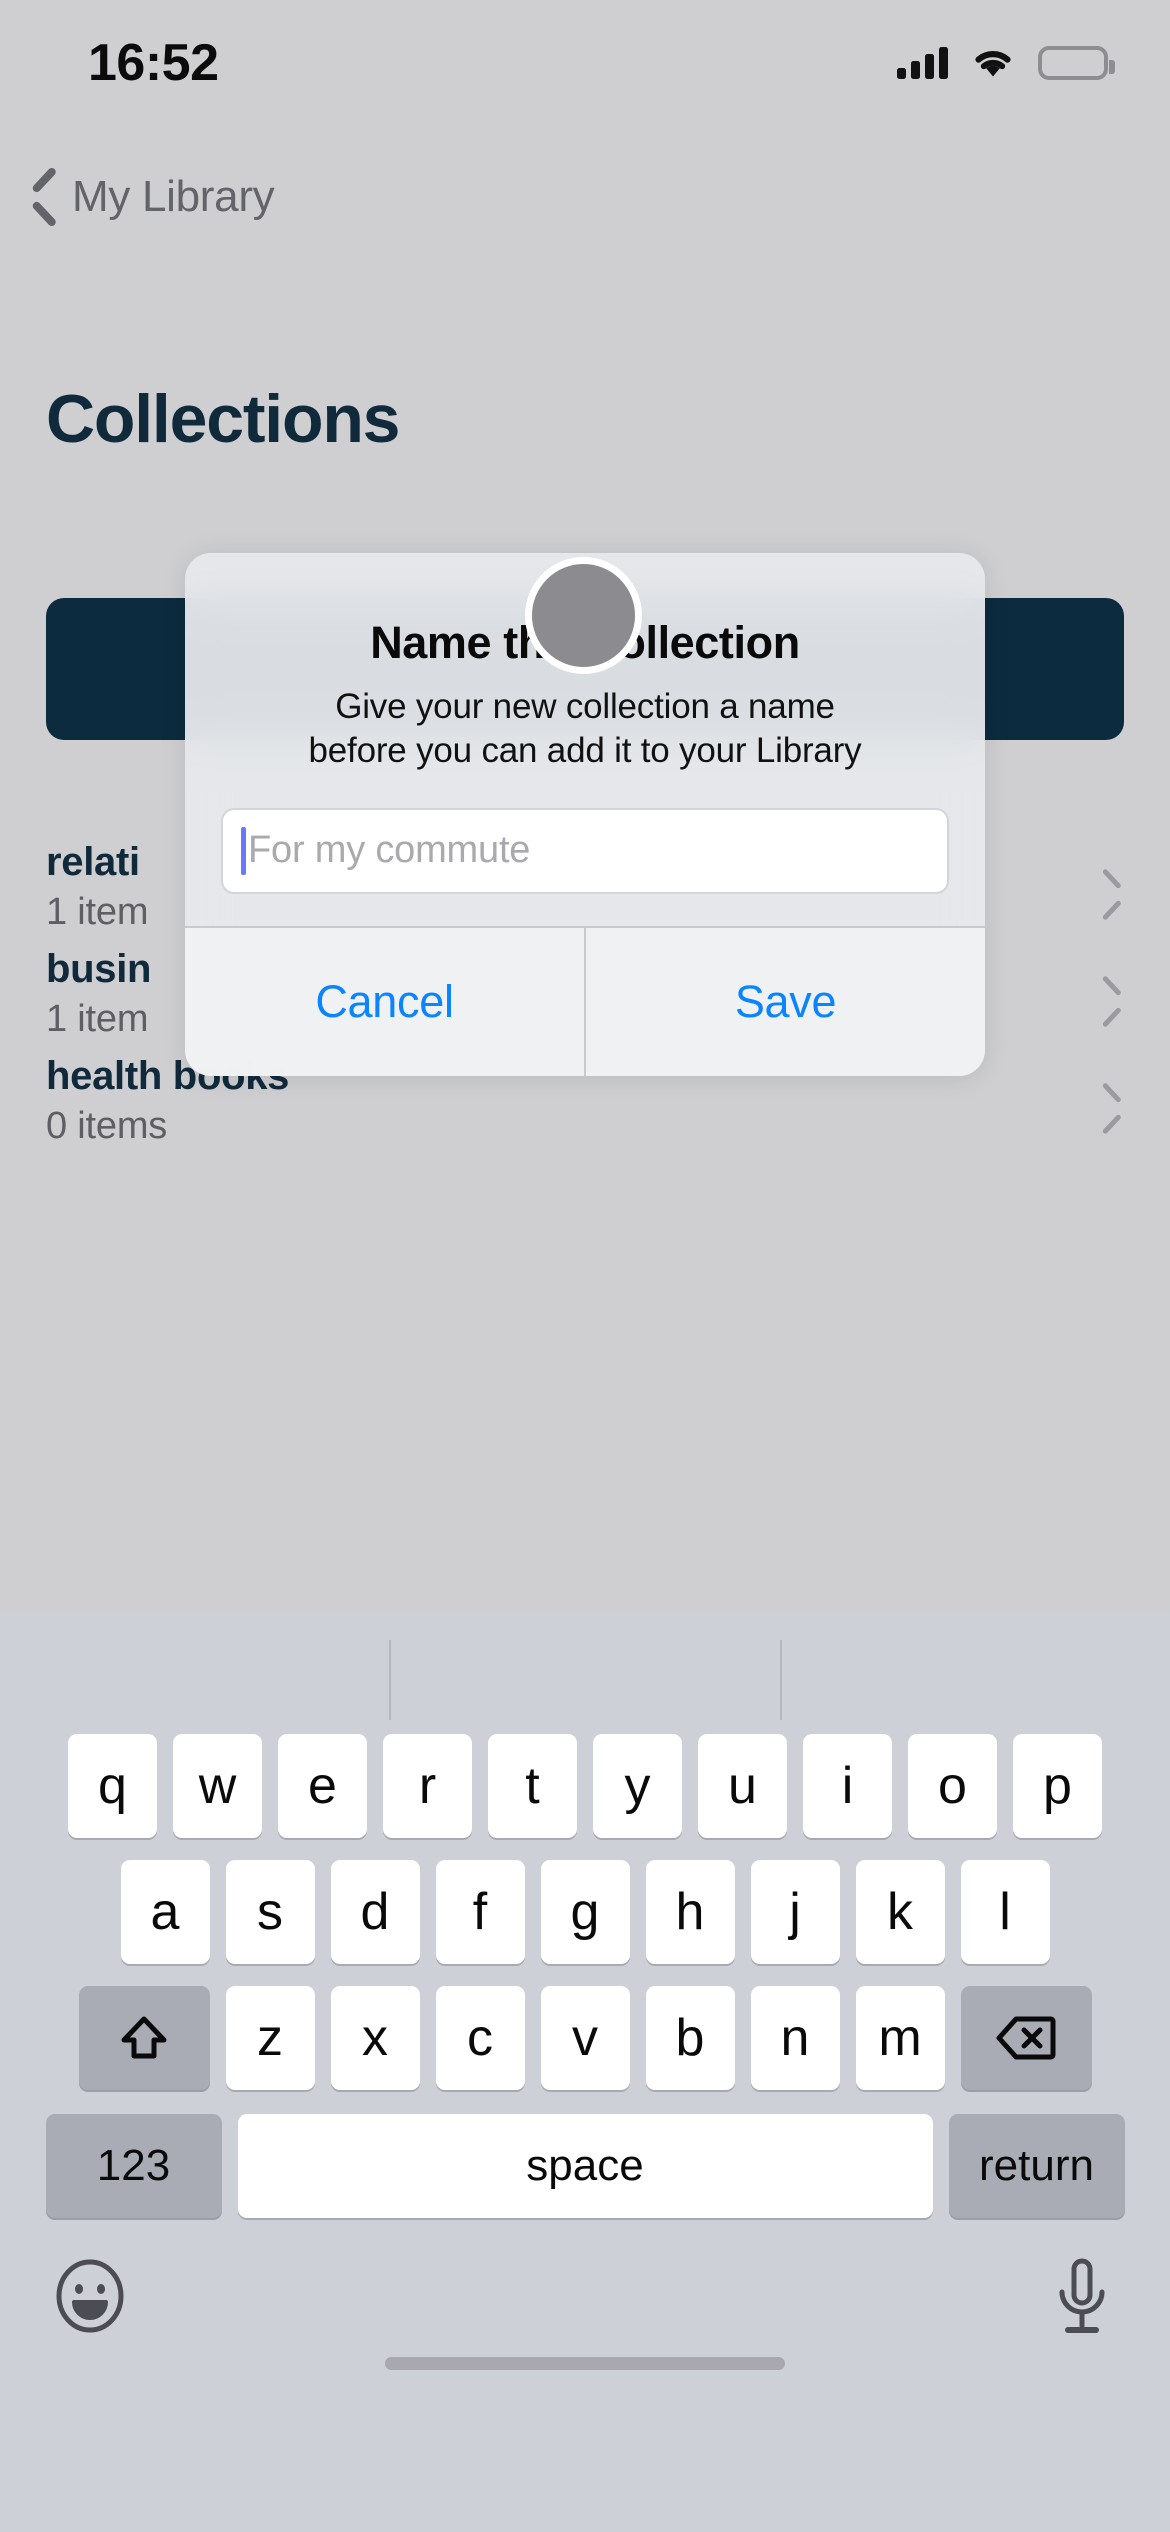 The width and height of the screenshot is (1170, 2532). I want to click on dialog-field-wrapper: For my commute, so click(585, 866).